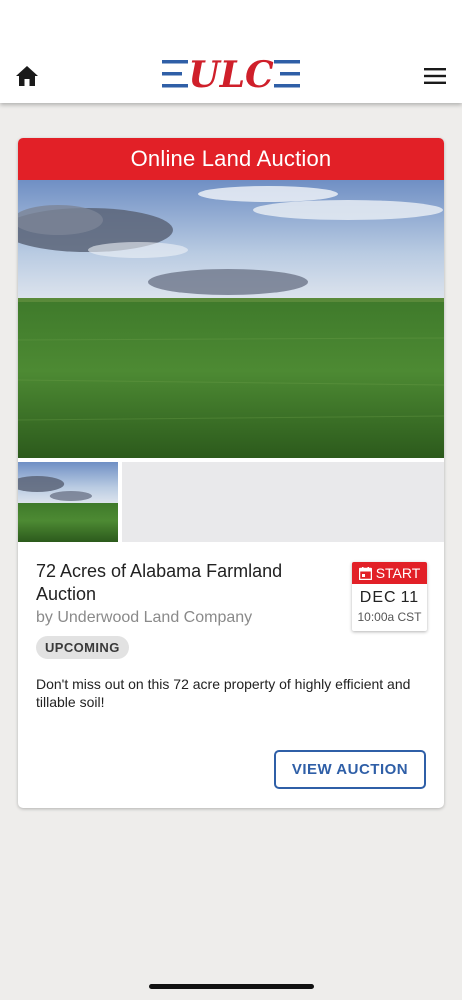 The width and height of the screenshot is (462, 1000). I want to click on start-date-header: START, so click(389, 573).